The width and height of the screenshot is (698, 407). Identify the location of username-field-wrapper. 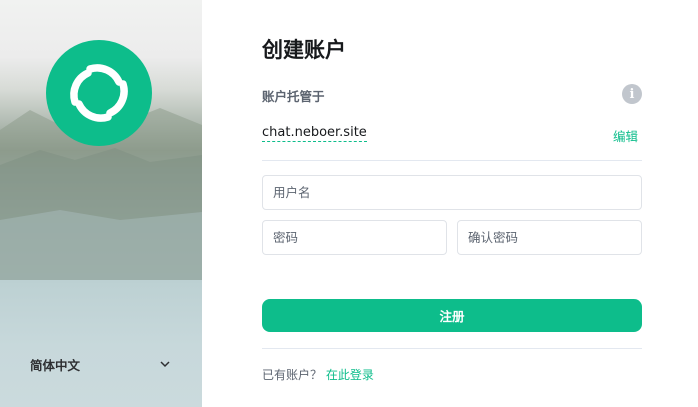
(452, 192).